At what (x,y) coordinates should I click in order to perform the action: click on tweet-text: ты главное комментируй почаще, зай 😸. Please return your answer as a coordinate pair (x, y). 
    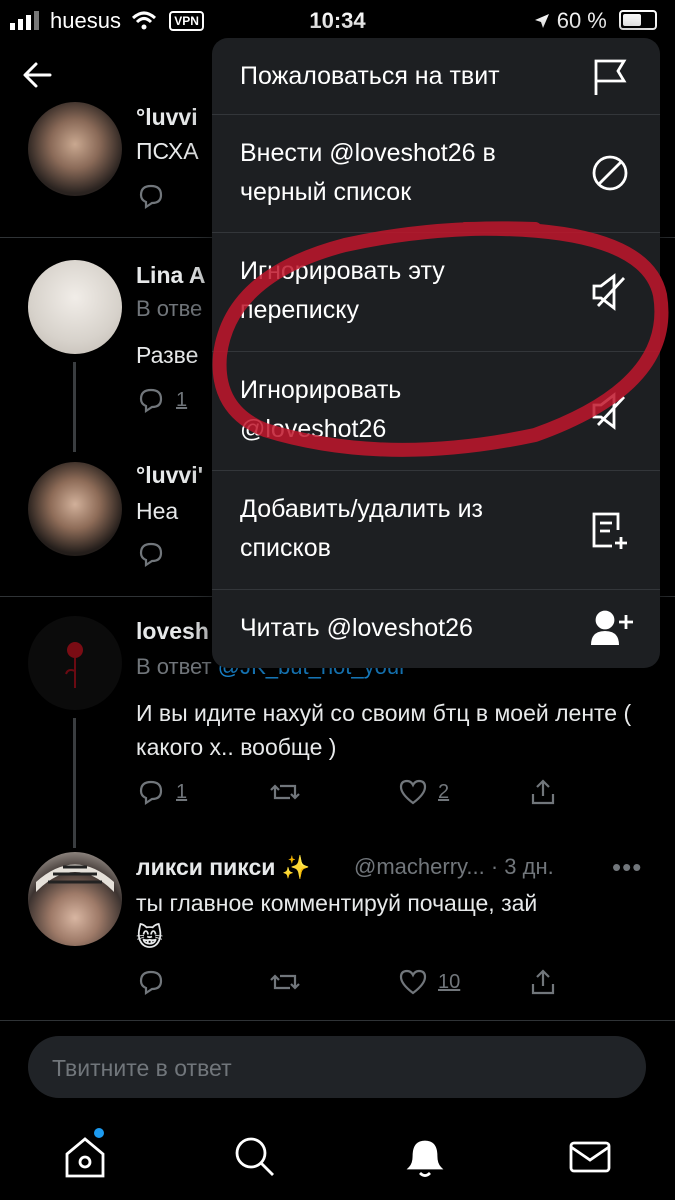
    Looking at the image, I should click on (337, 921).